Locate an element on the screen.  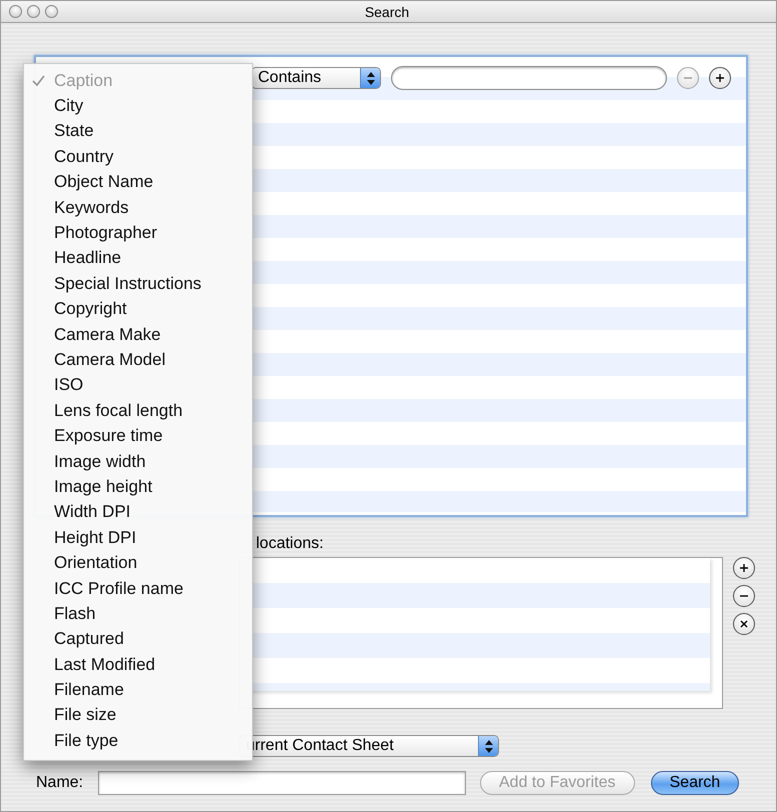
menu-item: Camera Make is located at coordinates (138, 335).